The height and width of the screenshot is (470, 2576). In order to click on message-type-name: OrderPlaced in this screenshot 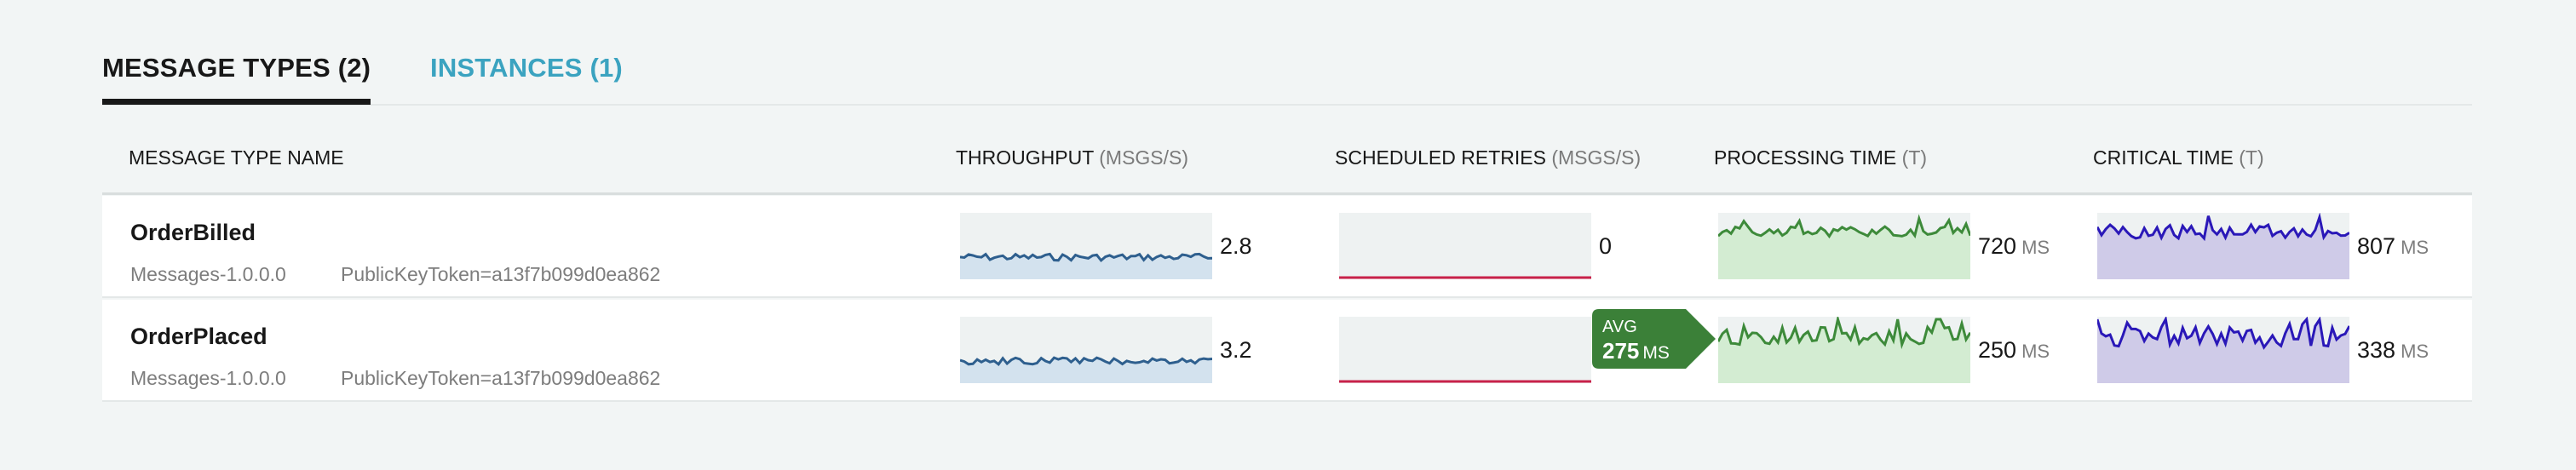, I will do `click(199, 337)`.